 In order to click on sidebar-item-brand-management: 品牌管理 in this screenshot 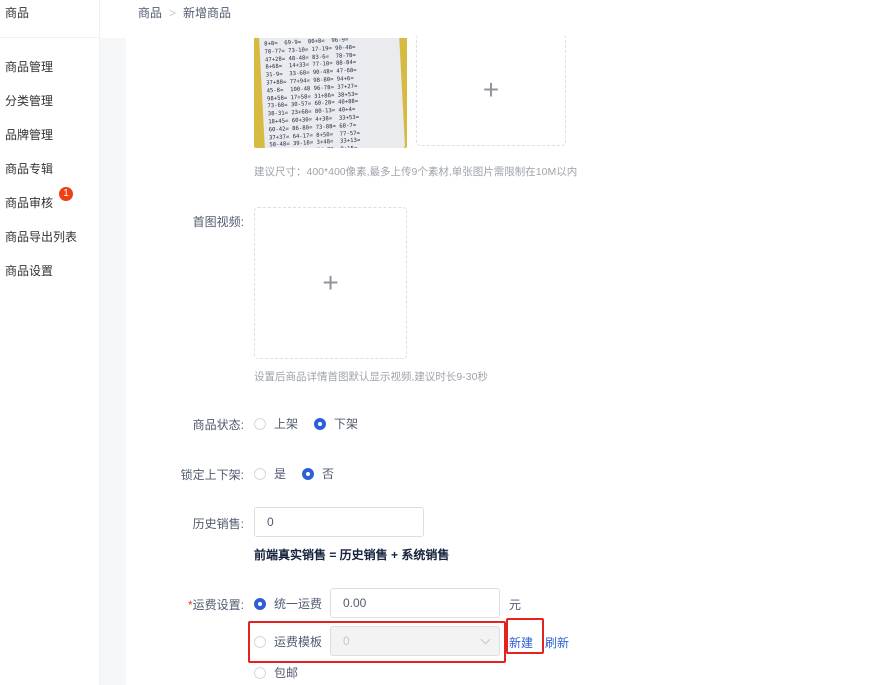, I will do `click(29, 135)`.